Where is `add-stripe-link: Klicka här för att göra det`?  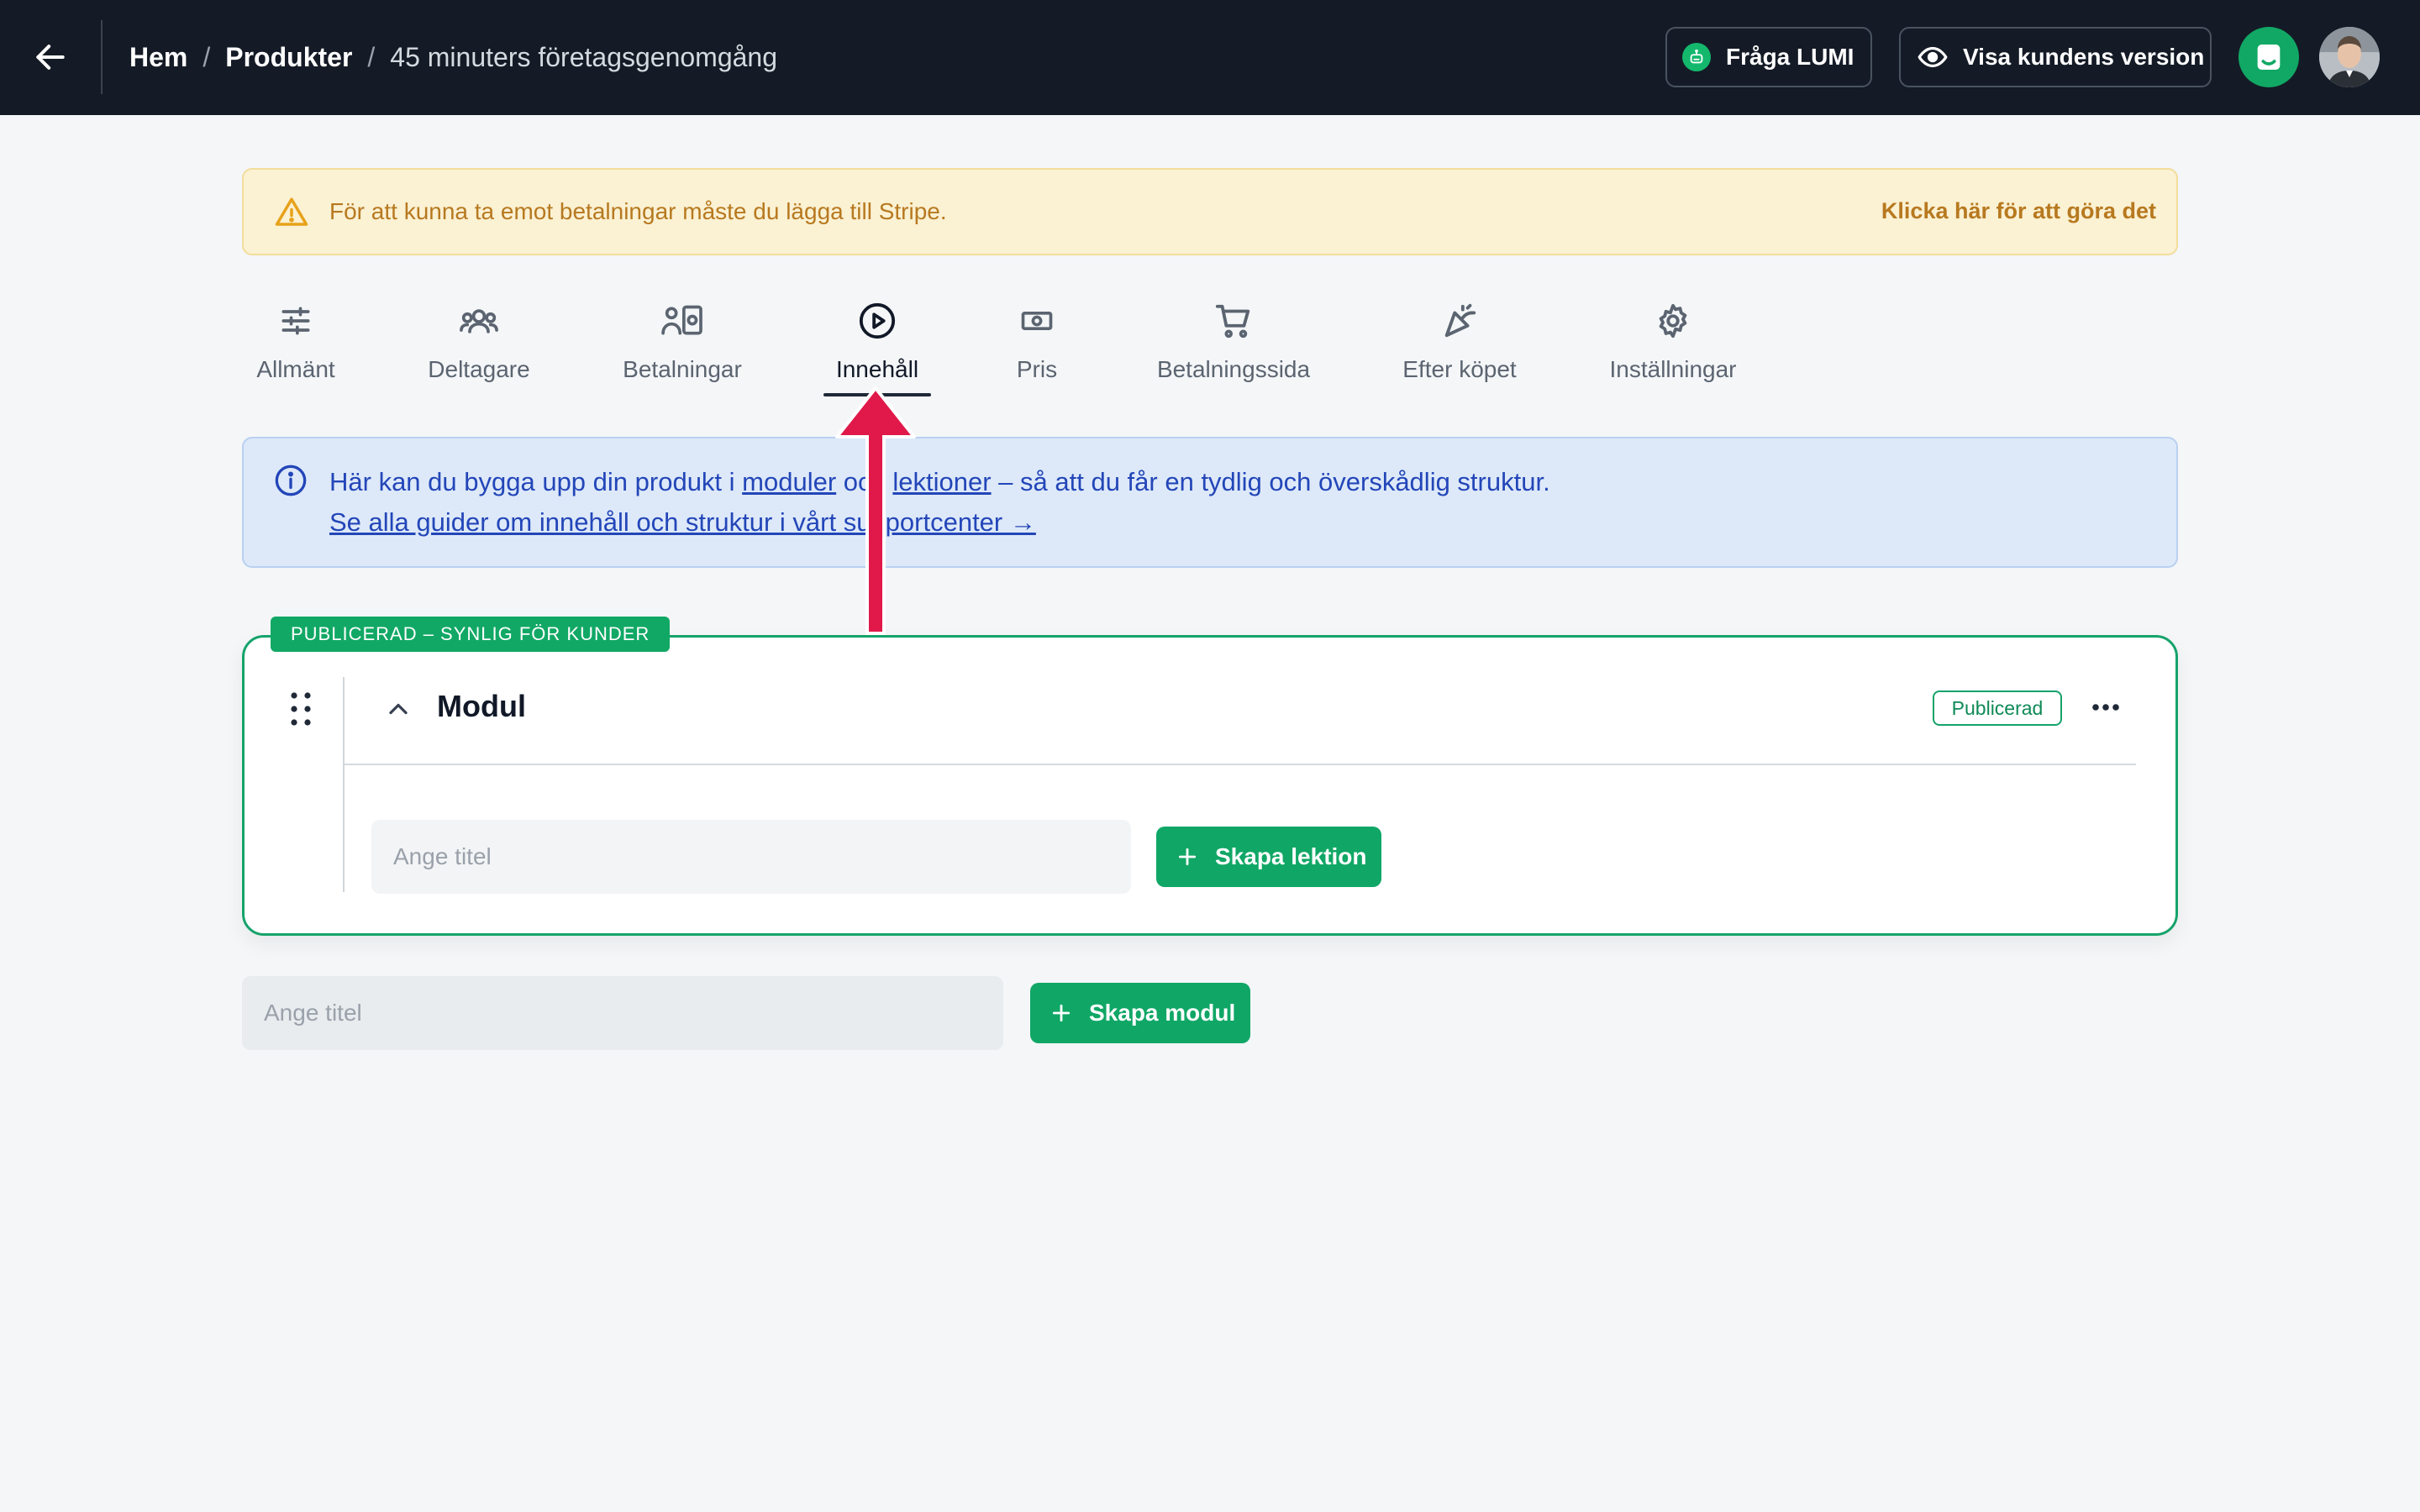
add-stripe-link: Klicka här för att göra det is located at coordinates (2019, 211).